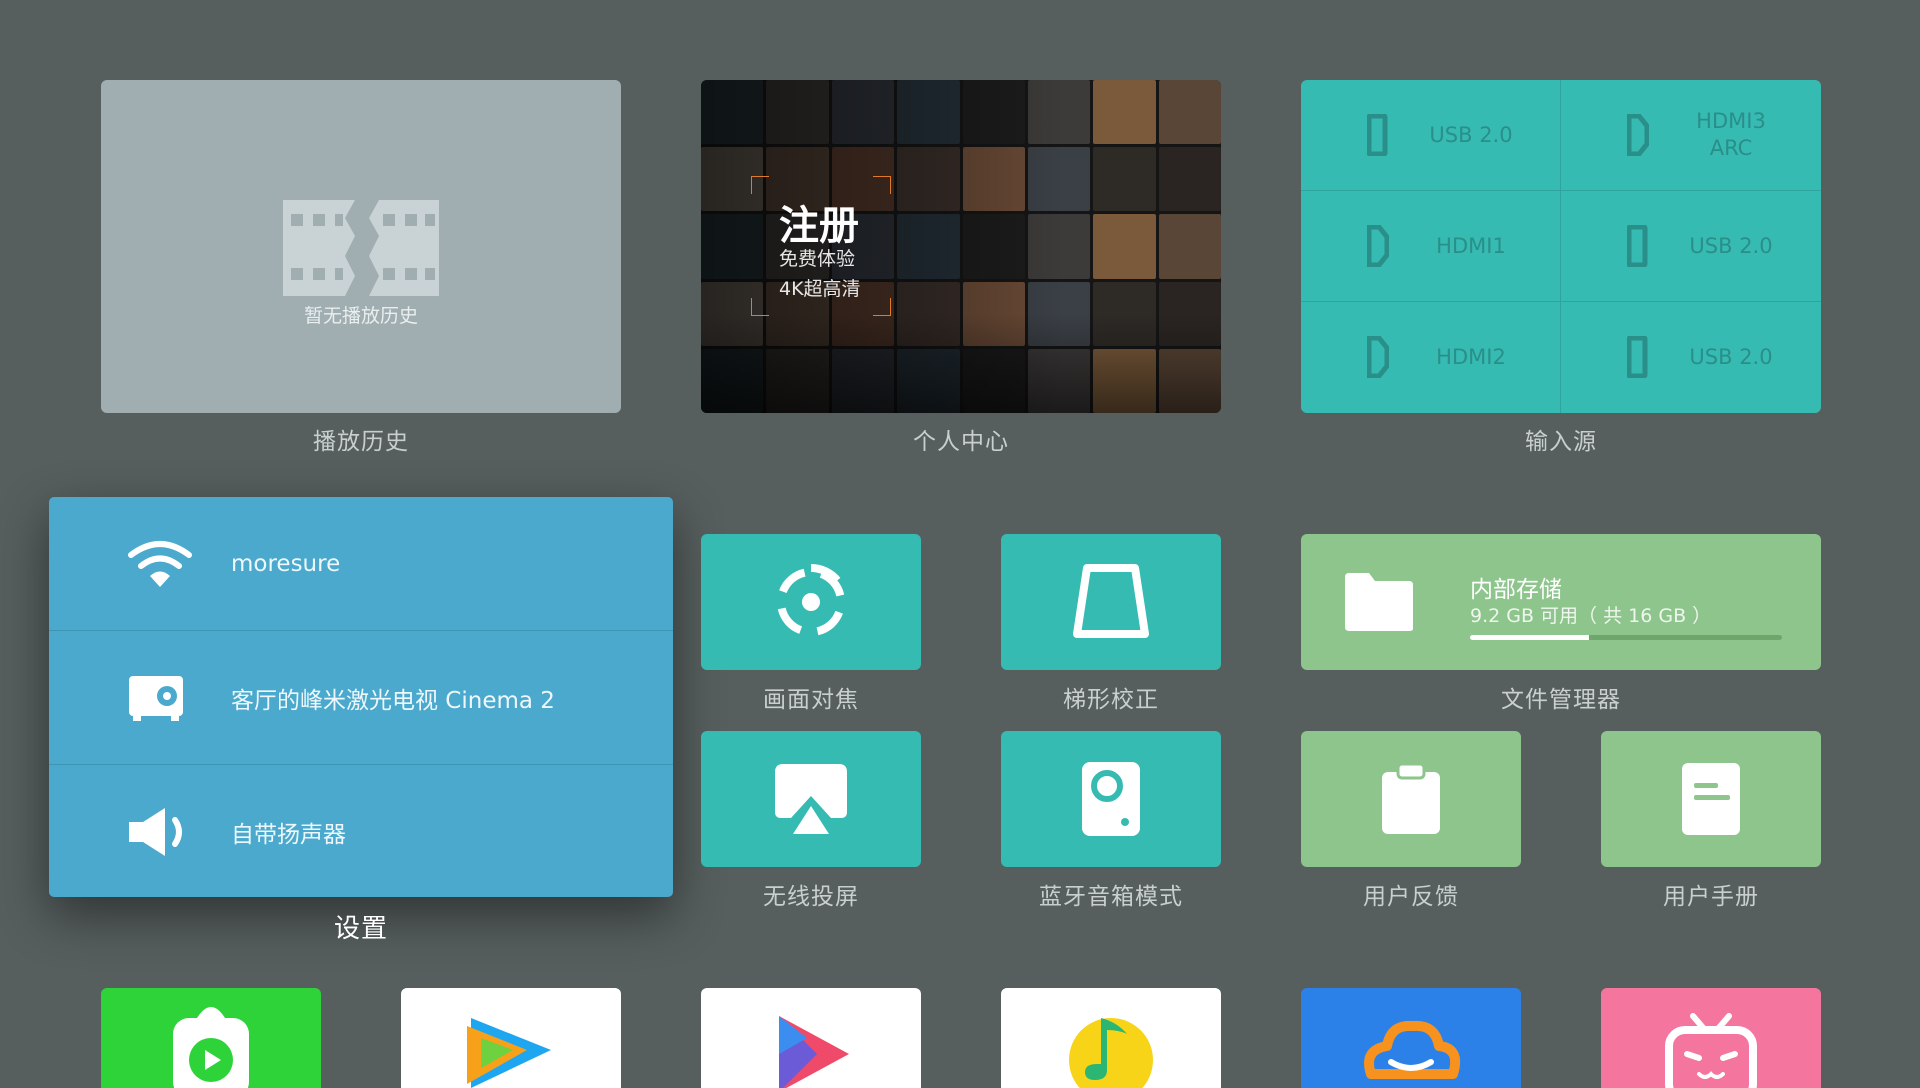 The width and height of the screenshot is (1920, 1088). I want to click on user-center-label: 个人中心, so click(961, 442).